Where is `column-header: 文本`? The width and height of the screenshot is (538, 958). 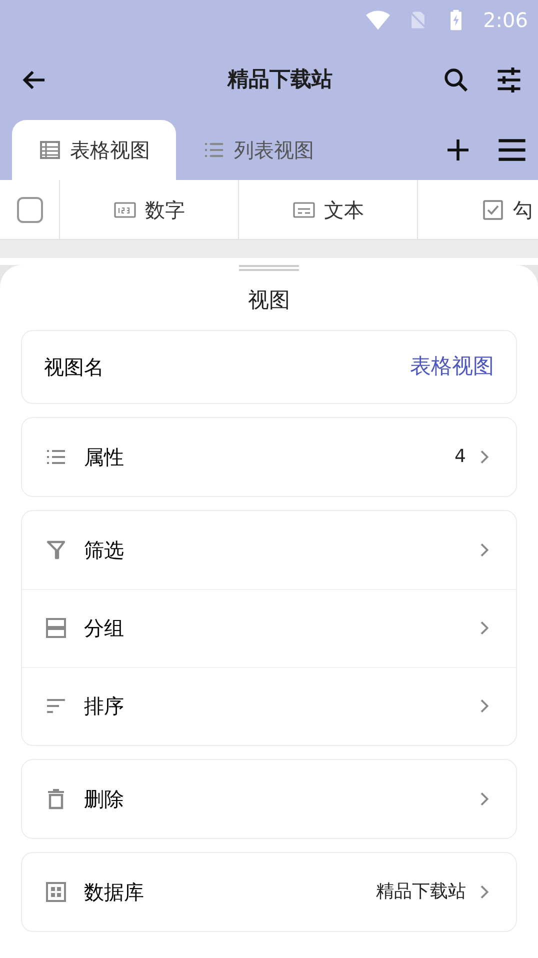
column-header: 文本 is located at coordinates (344, 210).